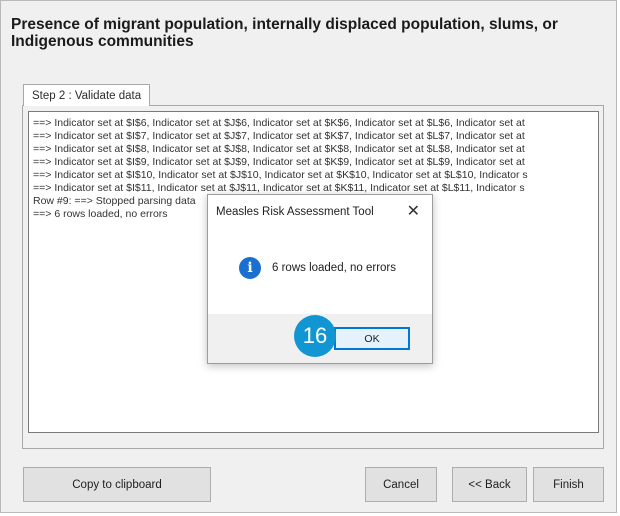  Describe the element at coordinates (295, 212) in the screenshot. I see `dialog-title: Measles Risk Assessment Tool` at that location.